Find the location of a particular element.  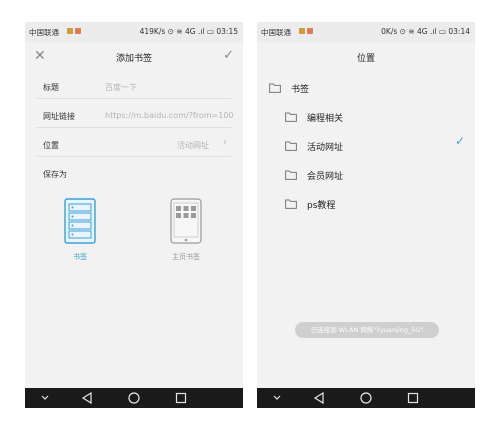

folder-item: 编程相关 is located at coordinates (370, 117).